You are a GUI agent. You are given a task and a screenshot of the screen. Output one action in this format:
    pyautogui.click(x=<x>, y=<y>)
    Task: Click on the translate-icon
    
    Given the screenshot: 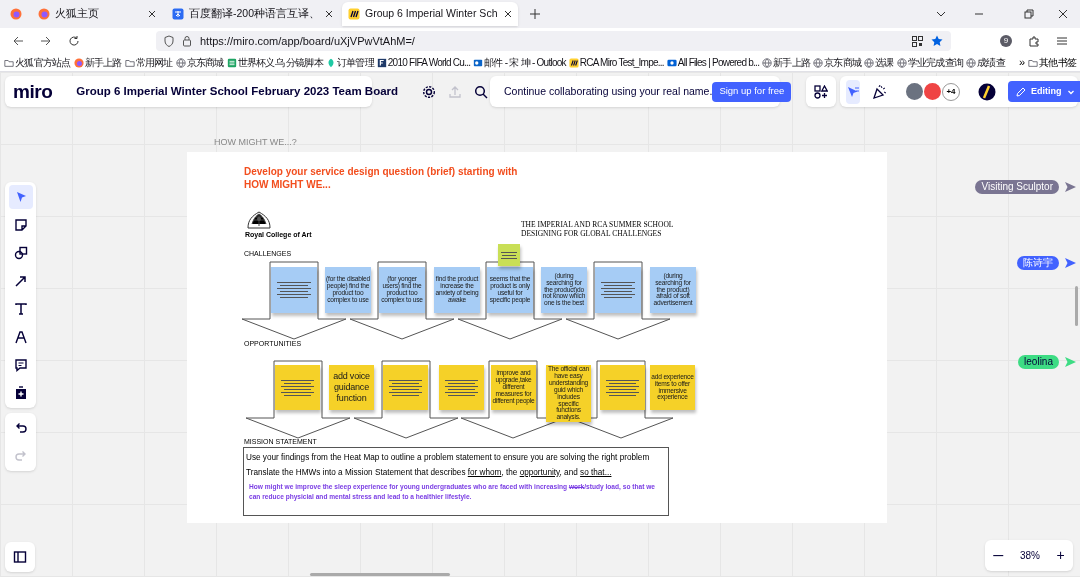 What is the action you would take?
    pyautogui.click(x=178, y=14)
    